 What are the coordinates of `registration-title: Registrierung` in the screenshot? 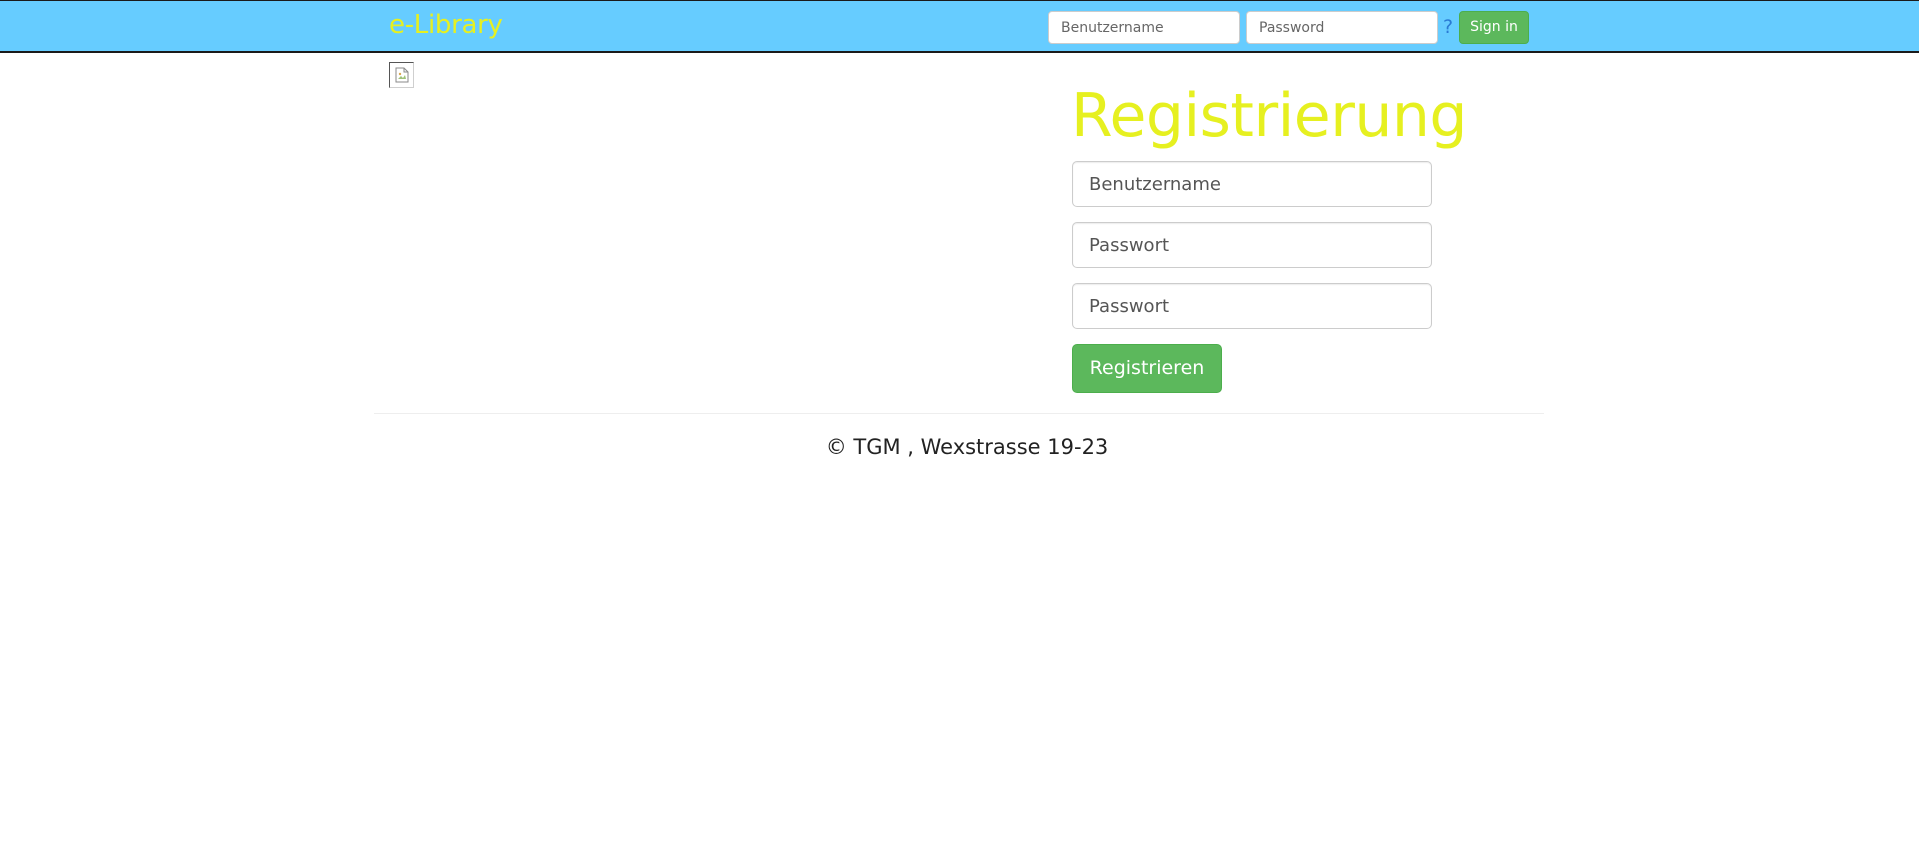 It's located at (1269, 116).